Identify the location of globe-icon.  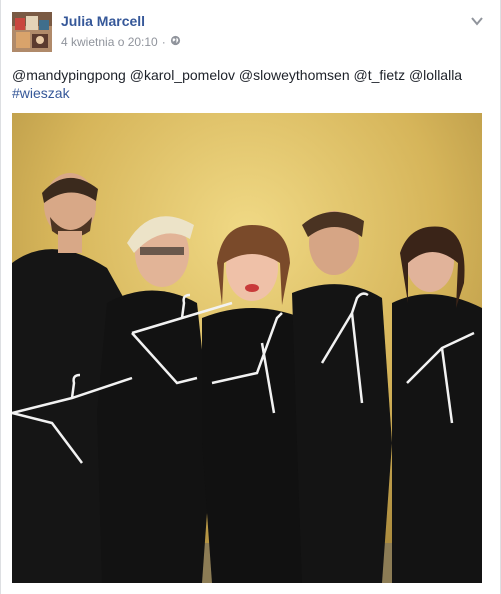
(175, 42).